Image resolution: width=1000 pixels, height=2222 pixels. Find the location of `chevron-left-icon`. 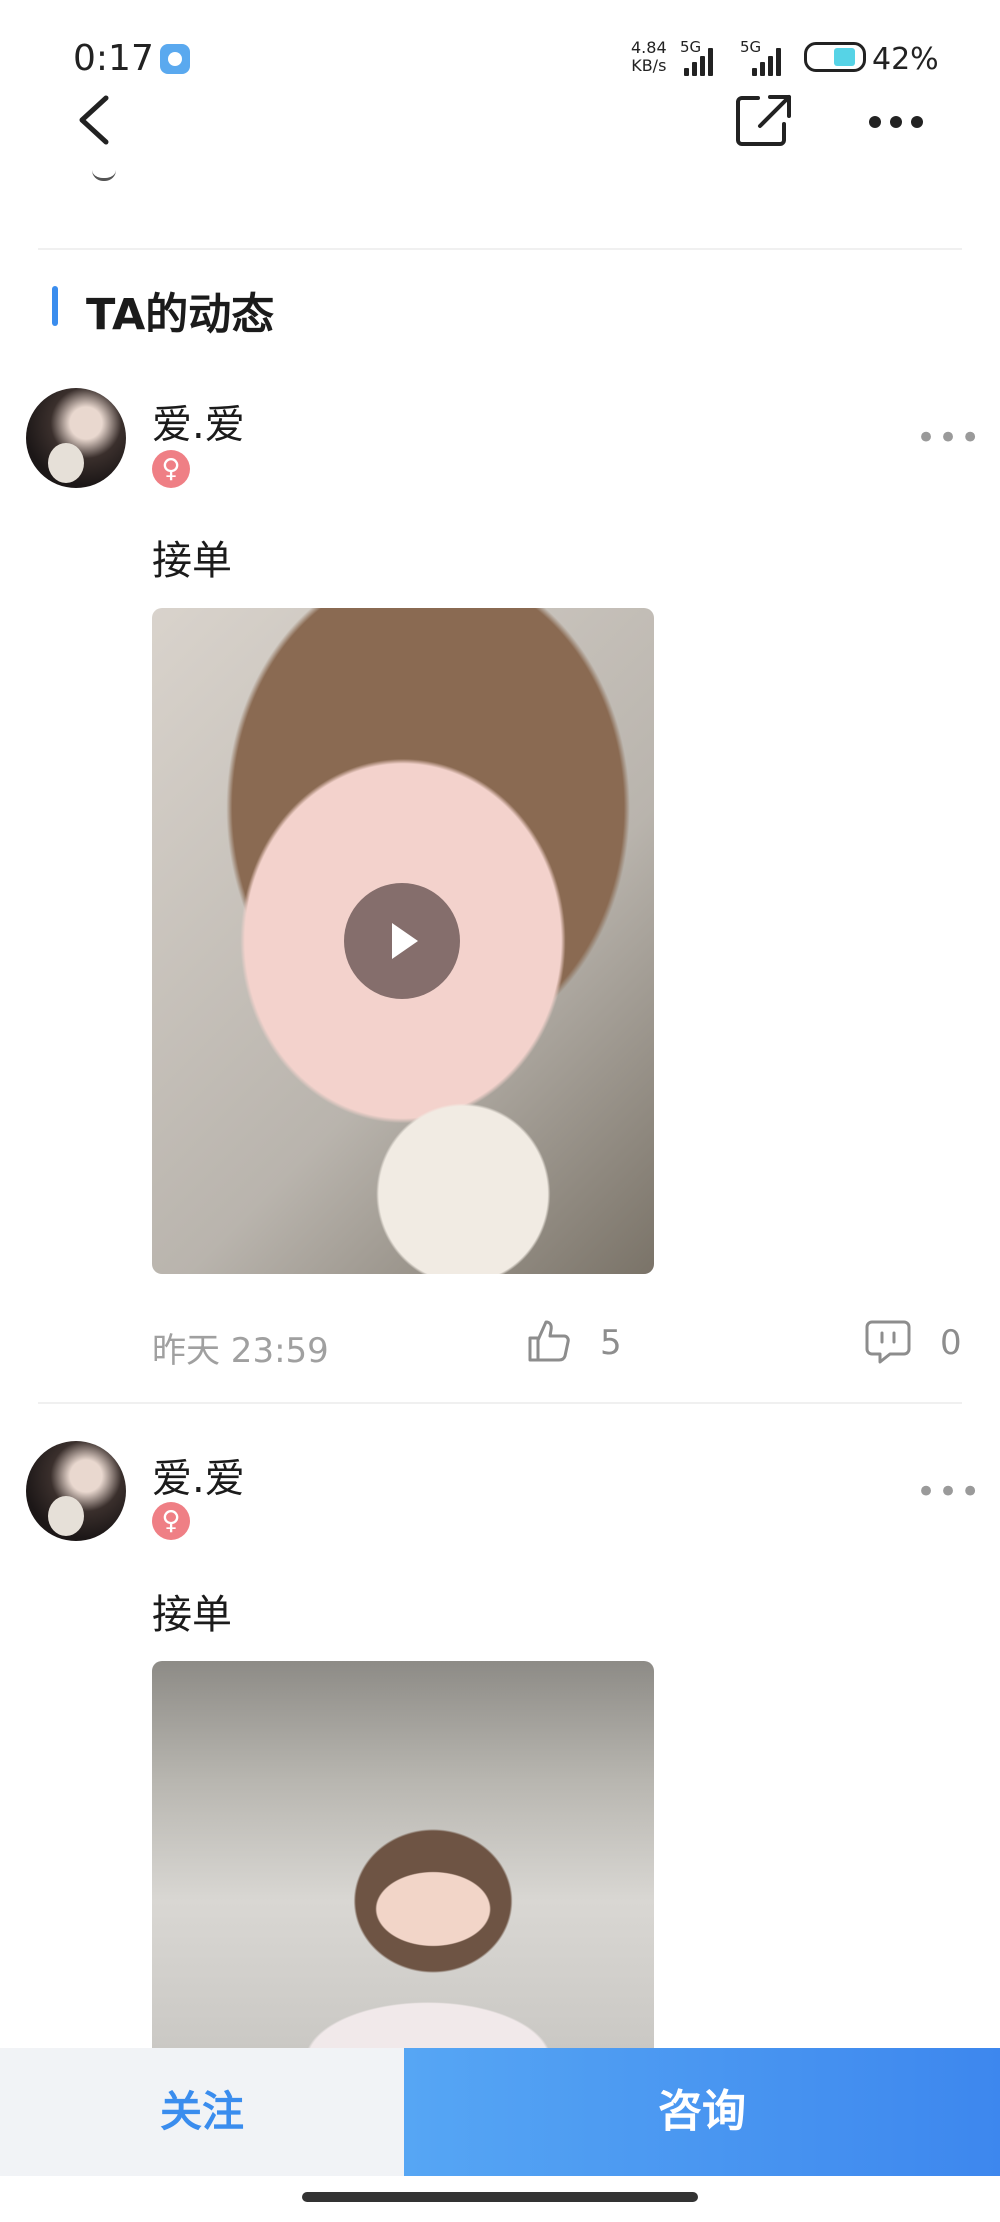

chevron-left-icon is located at coordinates (94, 120).